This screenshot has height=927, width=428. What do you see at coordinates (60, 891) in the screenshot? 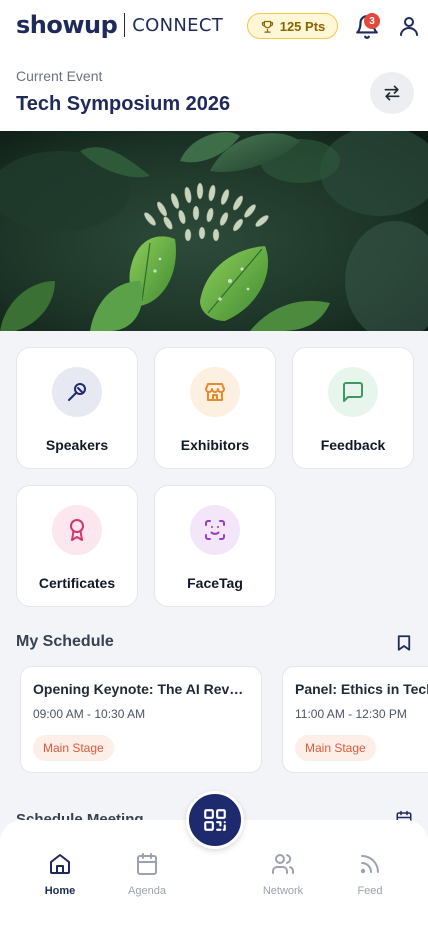
I see `nav-label: Home` at bounding box center [60, 891].